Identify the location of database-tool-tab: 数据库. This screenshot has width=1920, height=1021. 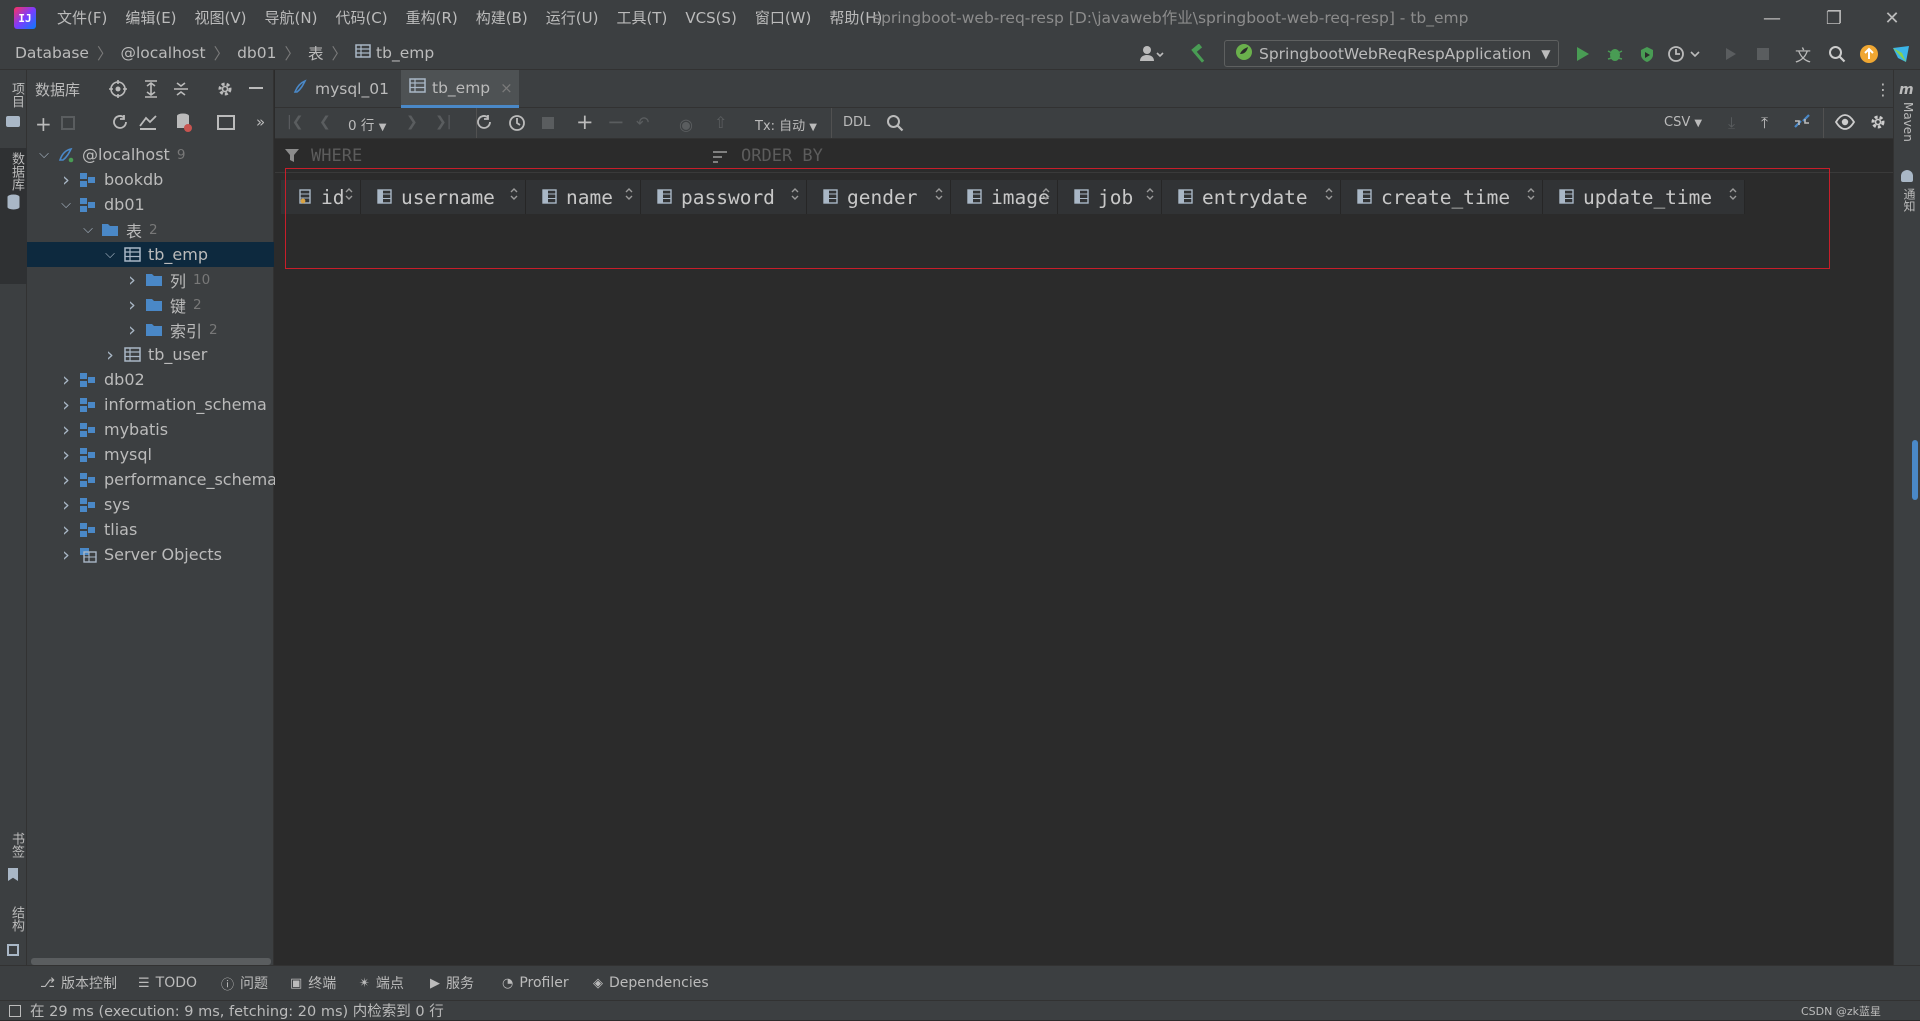
(16, 171).